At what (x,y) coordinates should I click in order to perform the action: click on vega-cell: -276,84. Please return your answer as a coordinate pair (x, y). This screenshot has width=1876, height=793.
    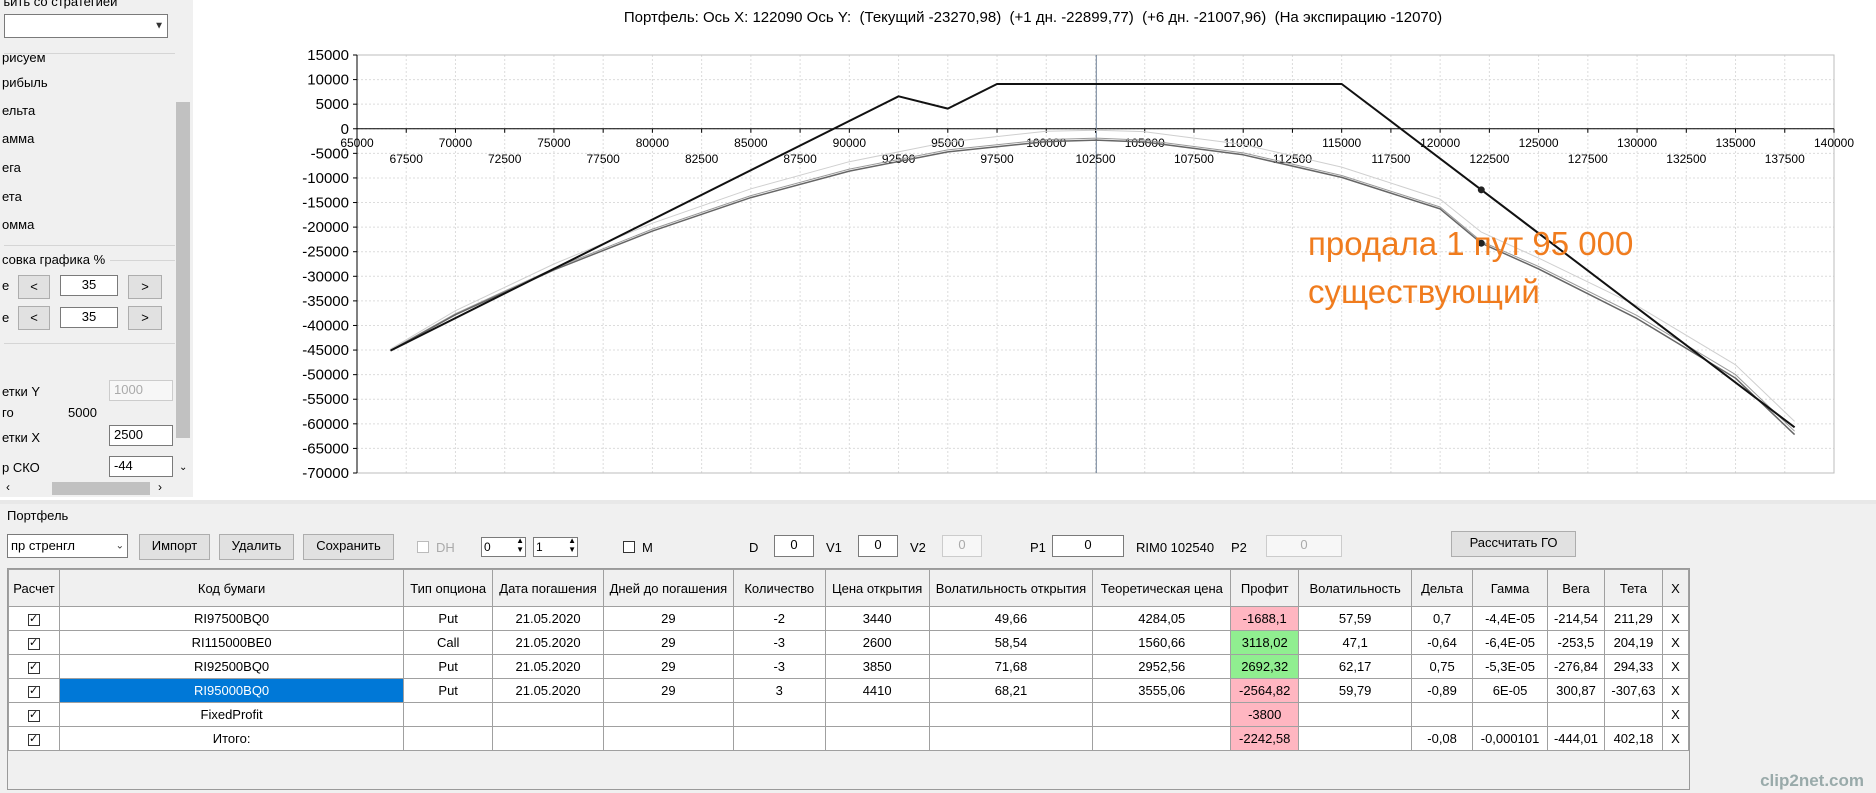
    Looking at the image, I should click on (1576, 666).